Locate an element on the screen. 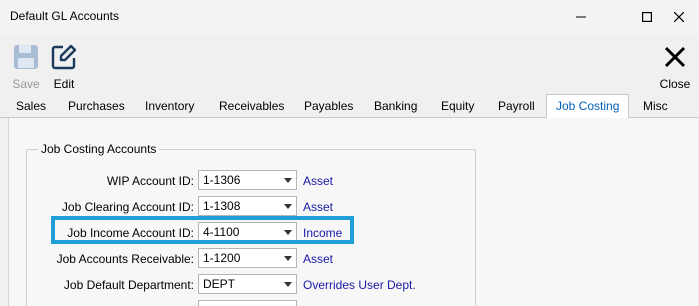 This screenshot has height=306, width=699. tab-payroll: Payroll is located at coordinates (516, 106).